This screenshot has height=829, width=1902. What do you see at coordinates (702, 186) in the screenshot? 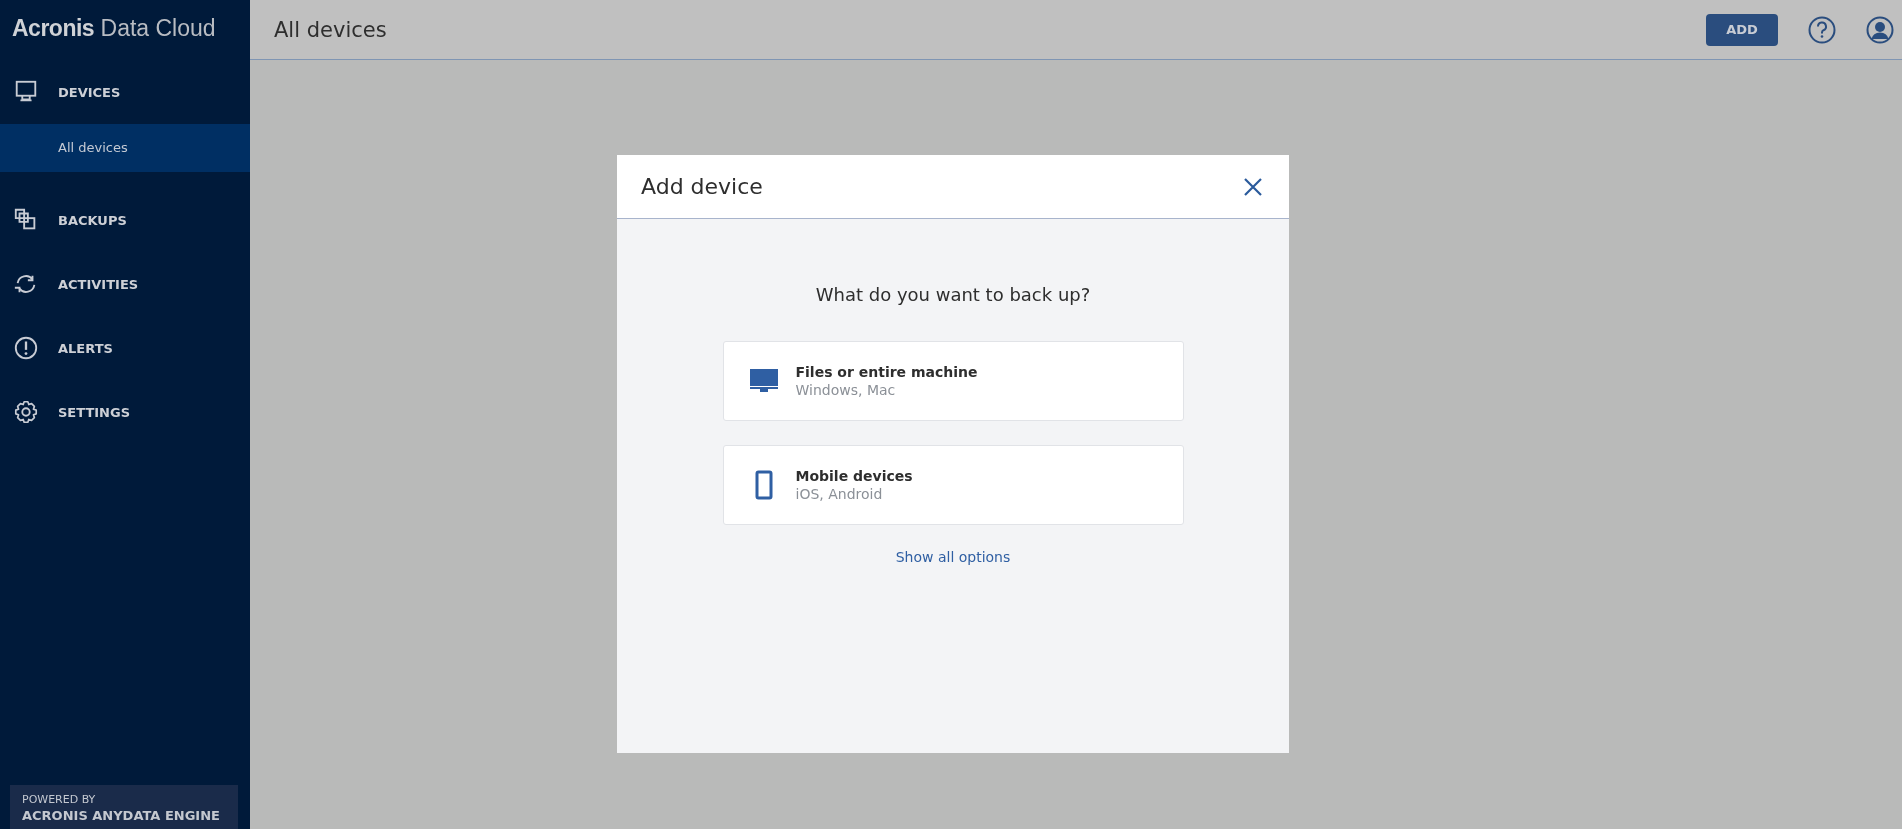
I see `dialog-title: Add device` at bounding box center [702, 186].